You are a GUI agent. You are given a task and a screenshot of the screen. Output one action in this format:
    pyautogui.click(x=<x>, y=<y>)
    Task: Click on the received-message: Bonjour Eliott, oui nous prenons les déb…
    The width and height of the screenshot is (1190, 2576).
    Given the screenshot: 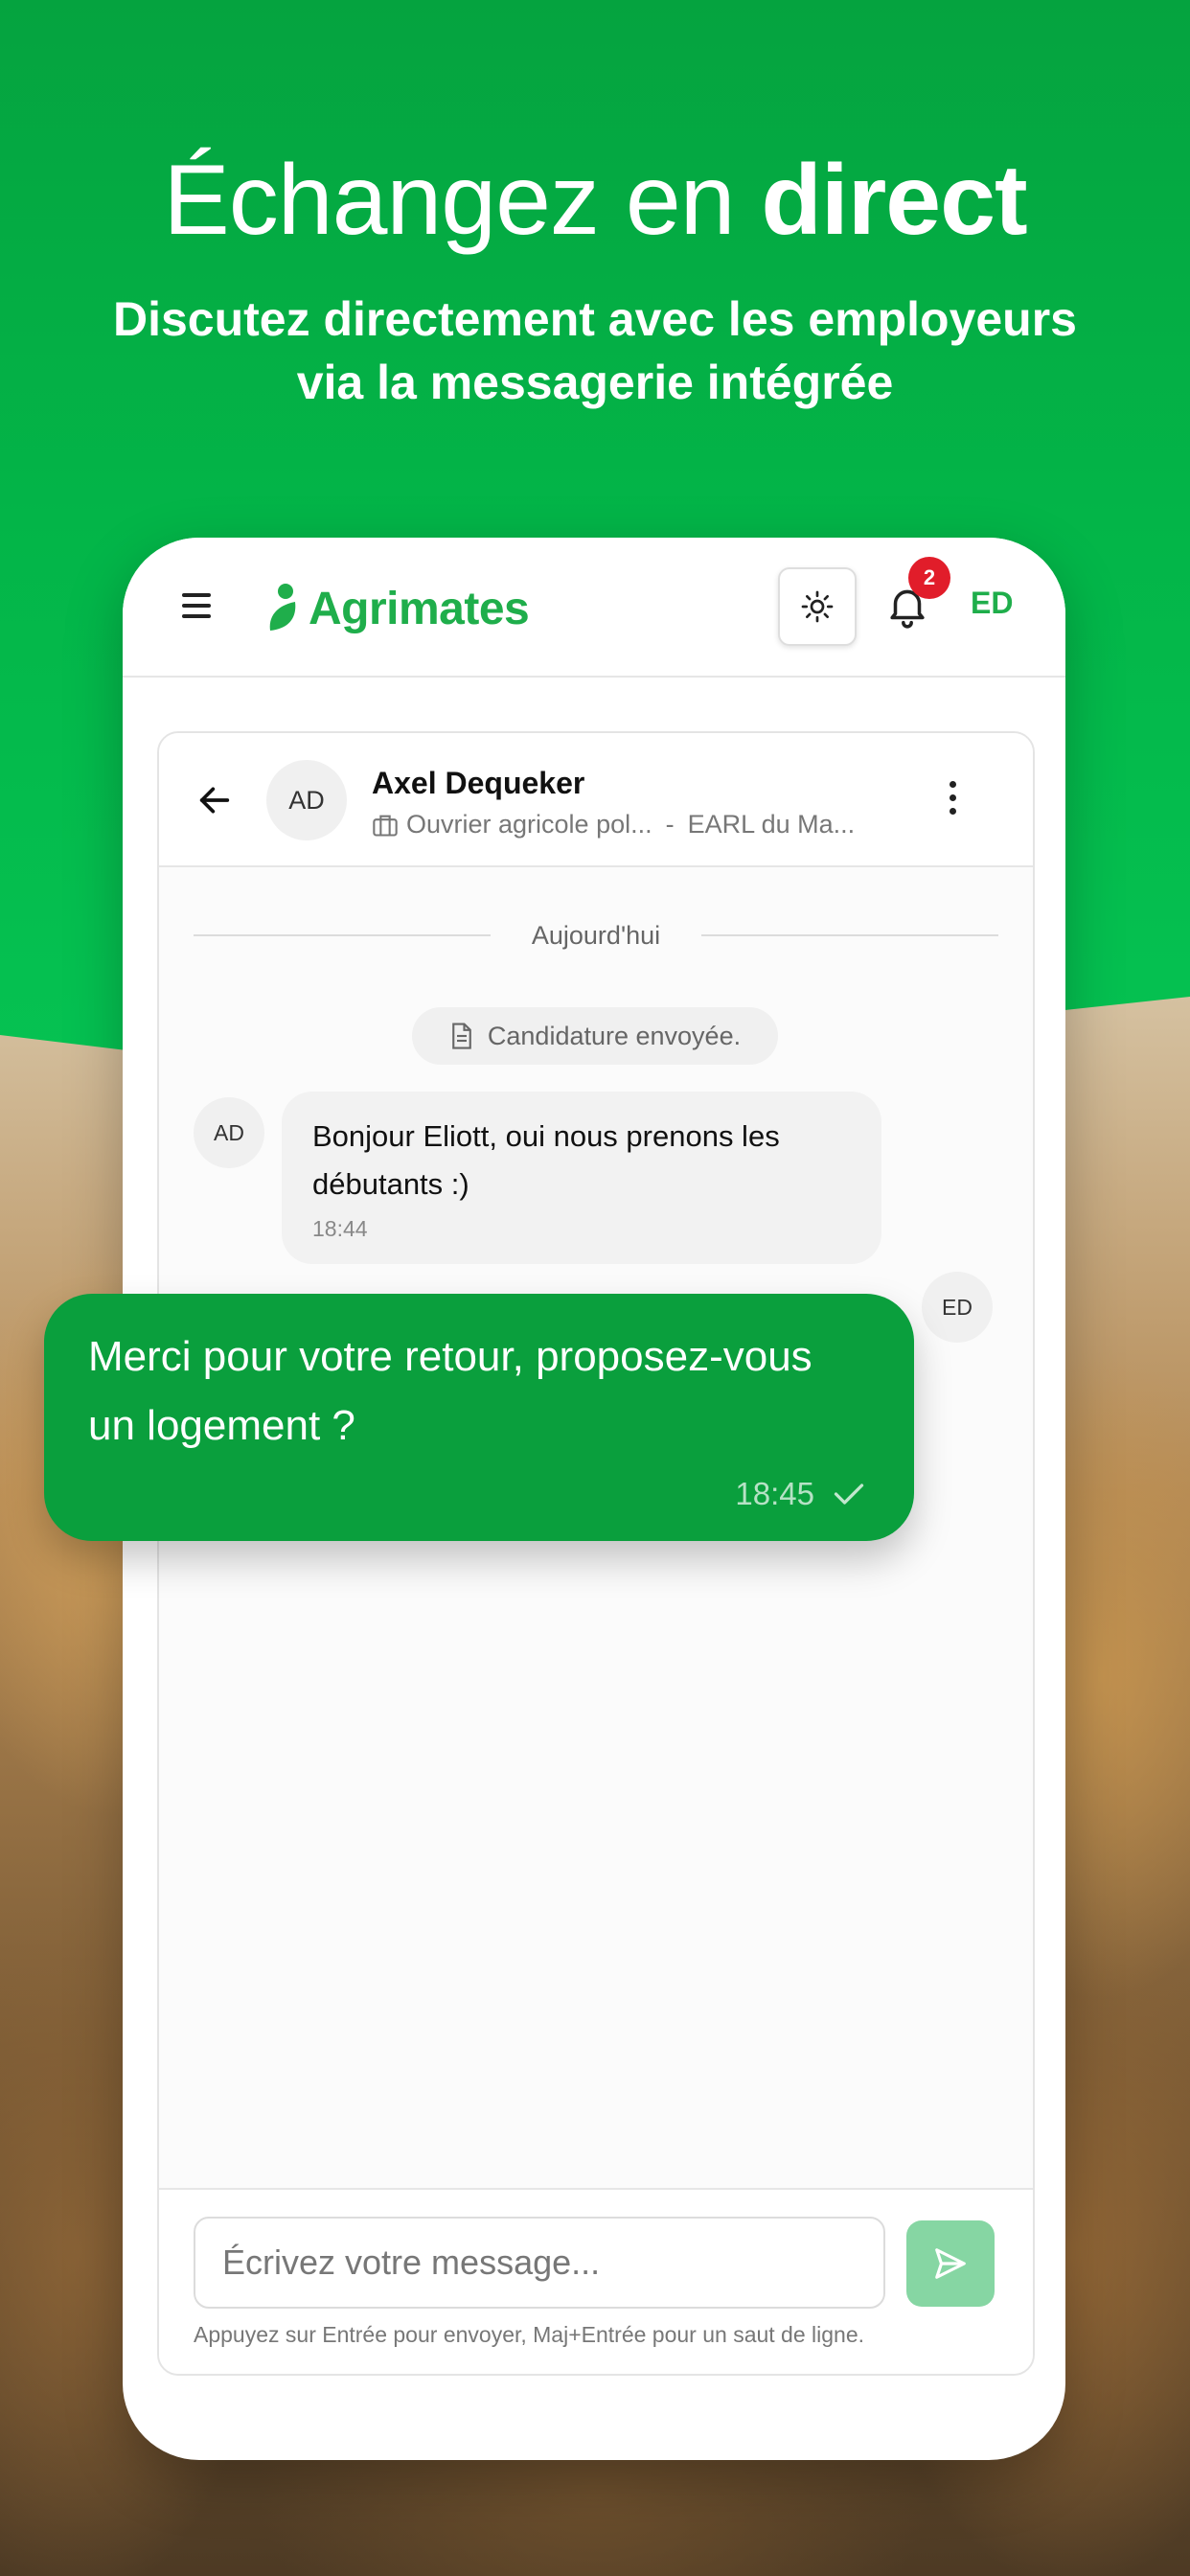 What is the action you would take?
    pyautogui.click(x=581, y=1178)
    